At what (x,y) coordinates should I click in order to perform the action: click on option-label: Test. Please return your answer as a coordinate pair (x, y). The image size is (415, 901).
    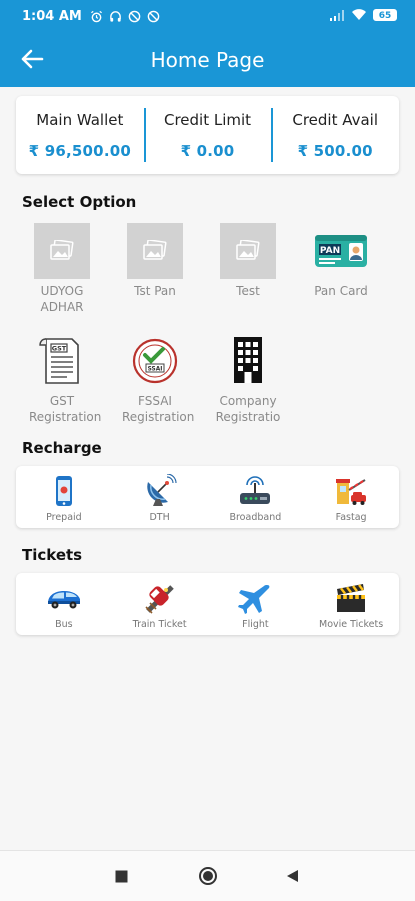
    Looking at the image, I should click on (248, 291).